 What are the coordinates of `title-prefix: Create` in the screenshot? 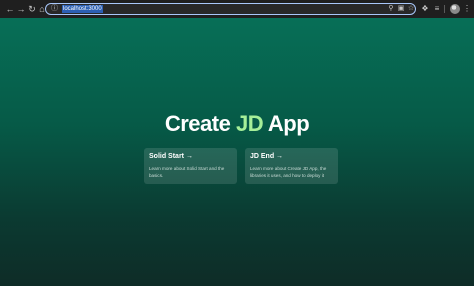 It's located at (200, 123).